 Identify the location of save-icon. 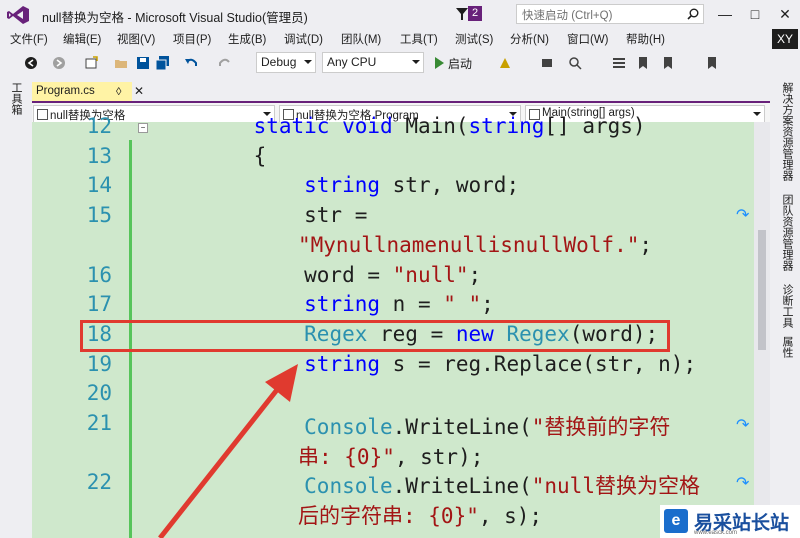
(143, 63).